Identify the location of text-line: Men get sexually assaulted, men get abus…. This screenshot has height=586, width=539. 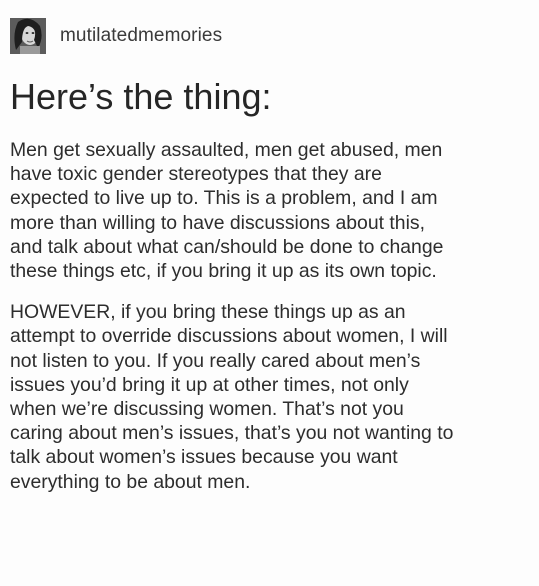
(226, 150).